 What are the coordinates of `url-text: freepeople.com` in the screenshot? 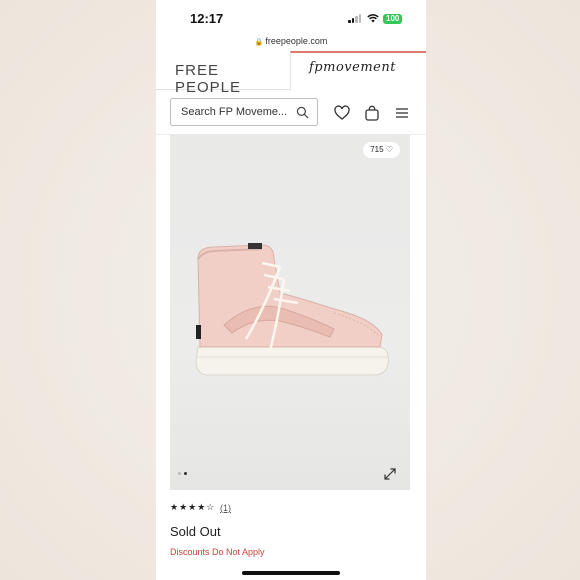 It's located at (296, 41).